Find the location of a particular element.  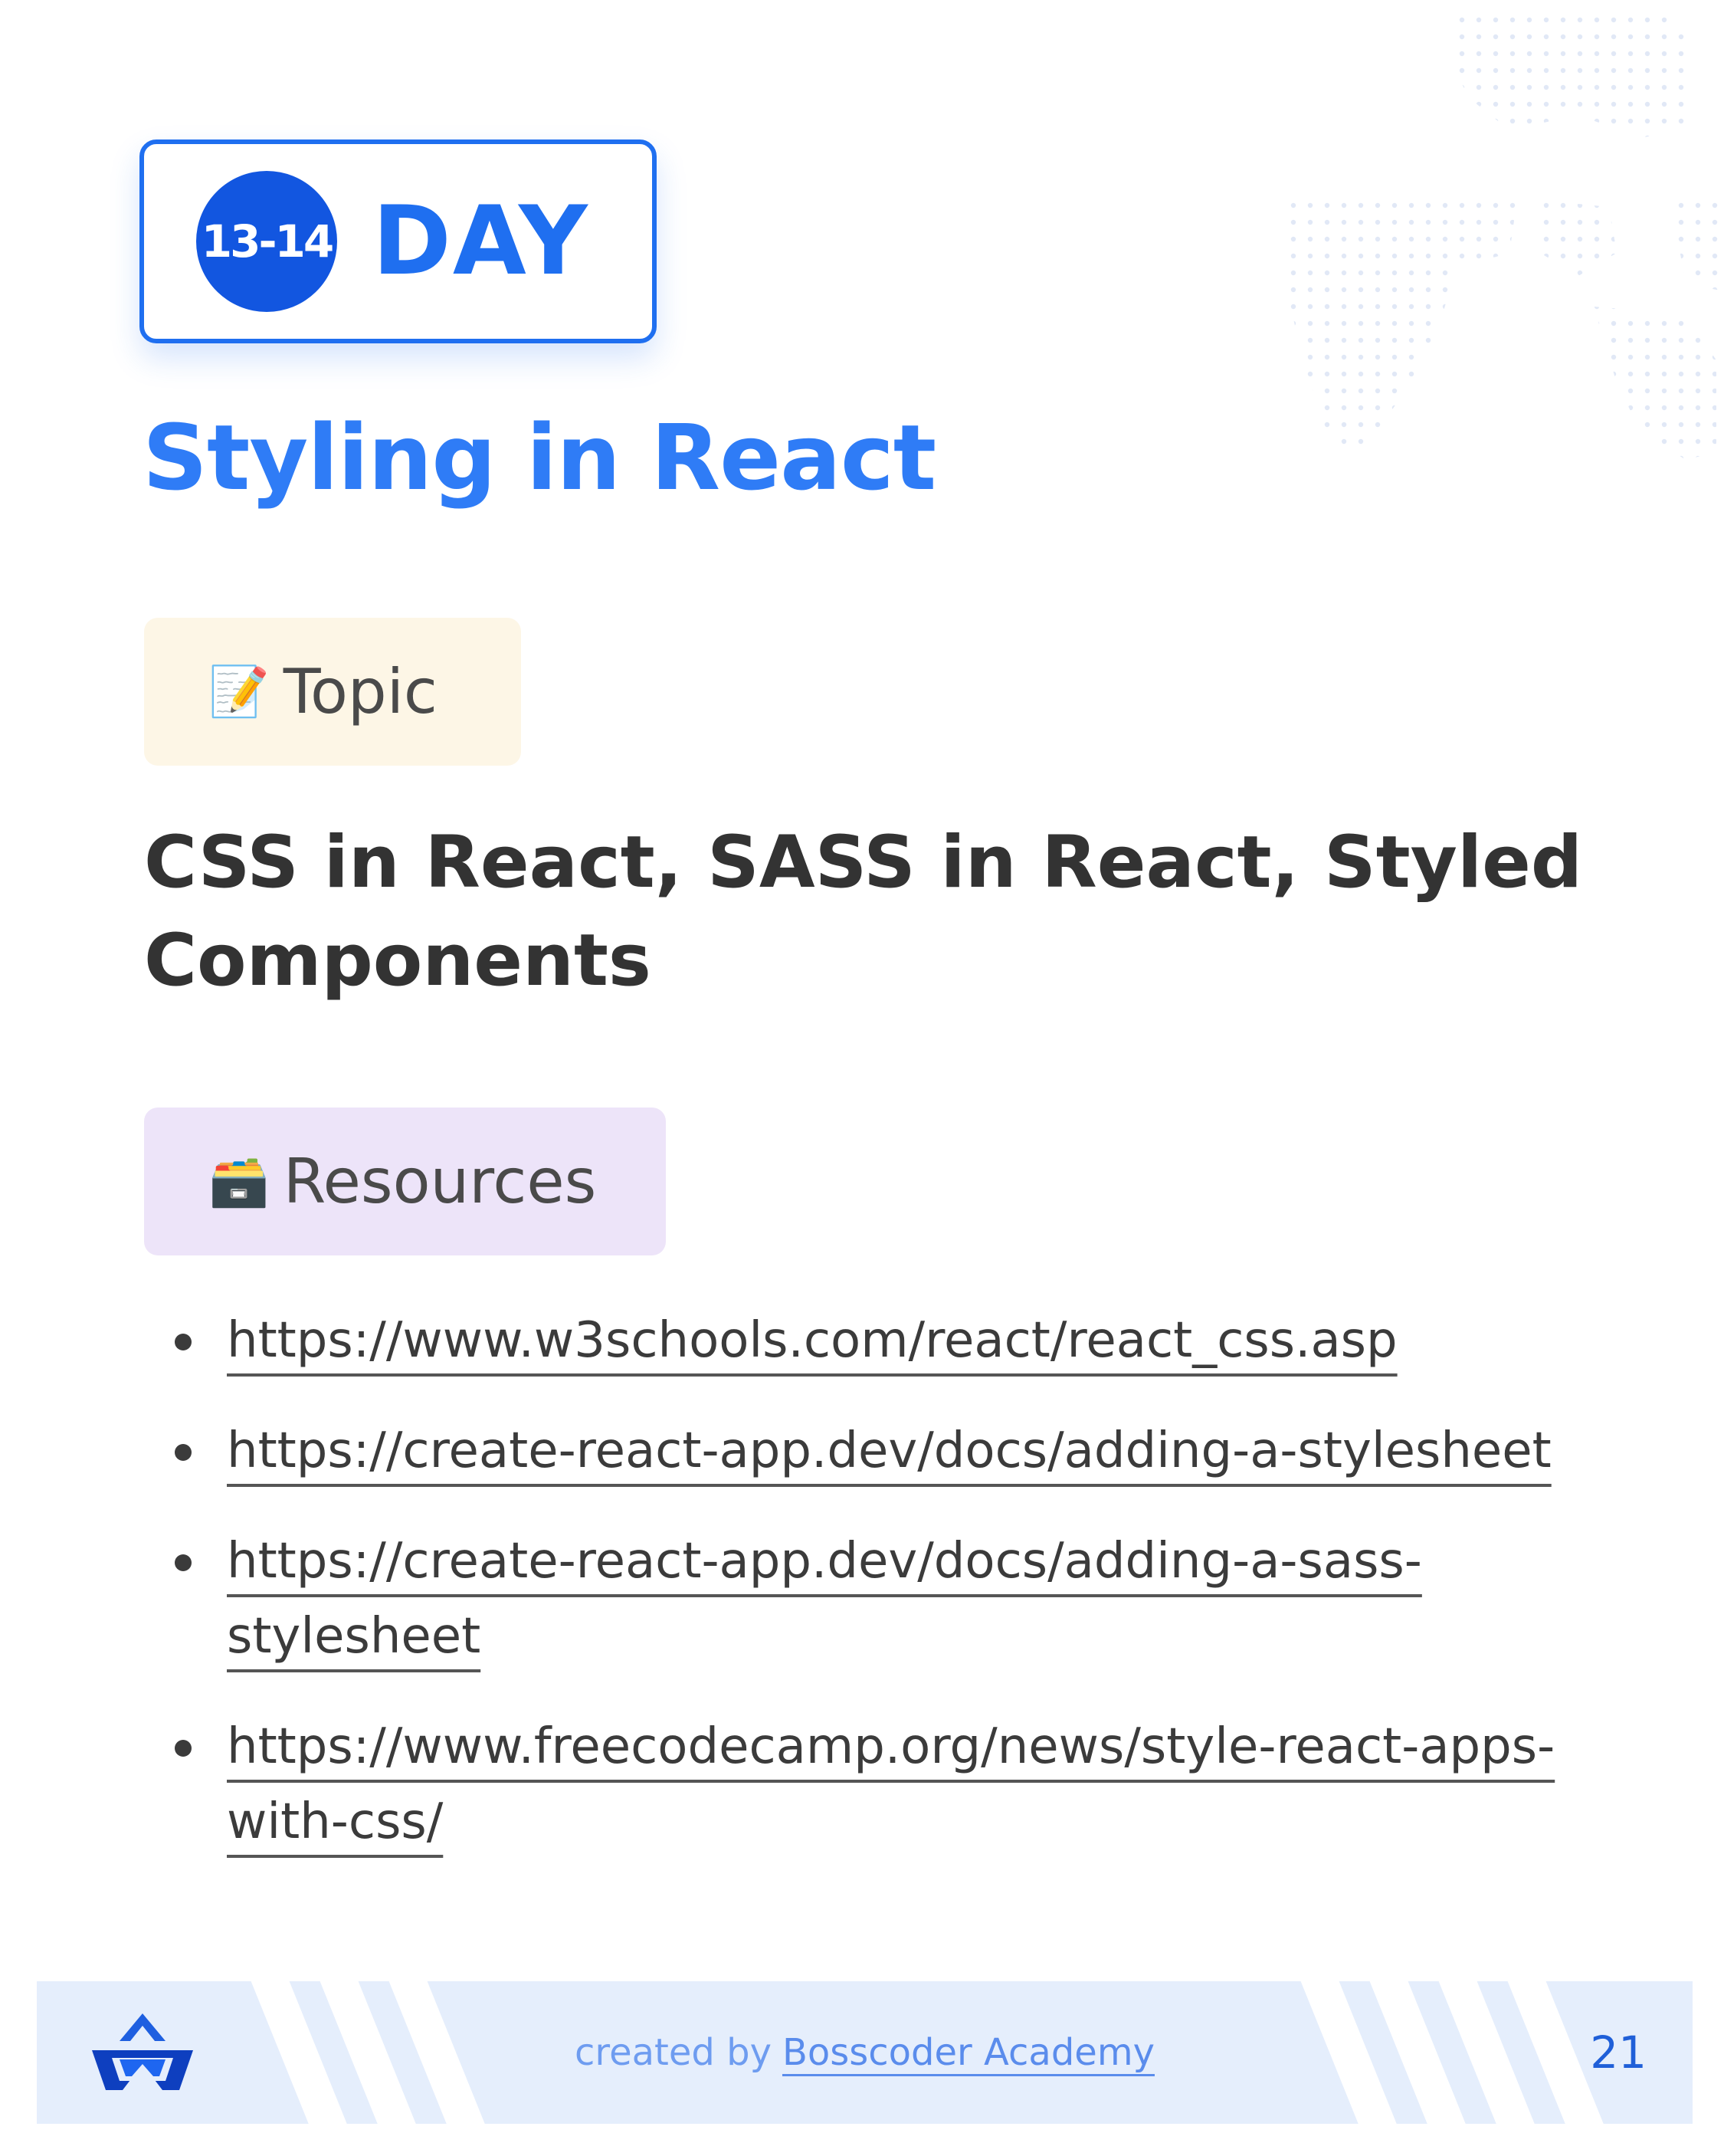

day-number-circle: 13-14 is located at coordinates (266, 241).